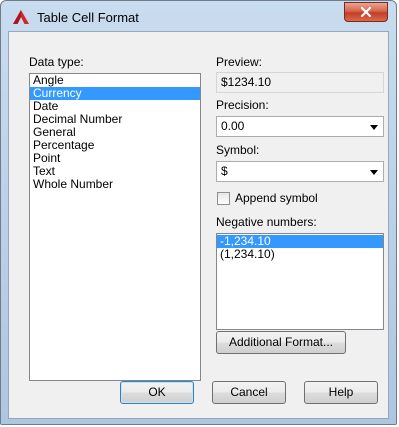 The height and width of the screenshot is (427, 399). I want to click on list-item: Point, so click(115, 158).